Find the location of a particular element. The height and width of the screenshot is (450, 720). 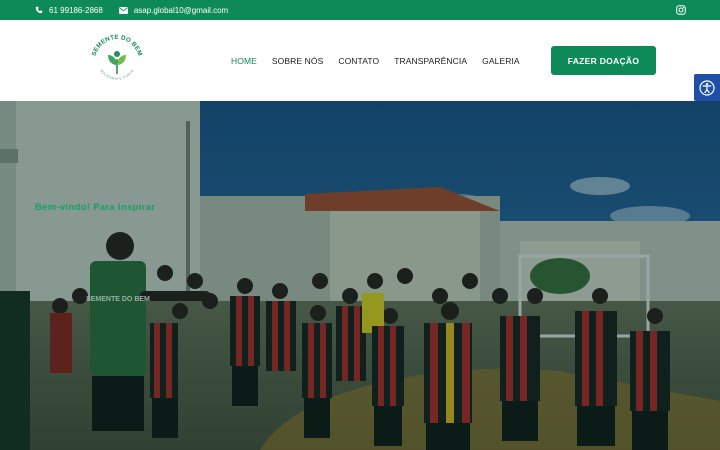

site-logo: SEMENTE DO BEM SOLIDARIA E FORTE is located at coordinates (117, 61).